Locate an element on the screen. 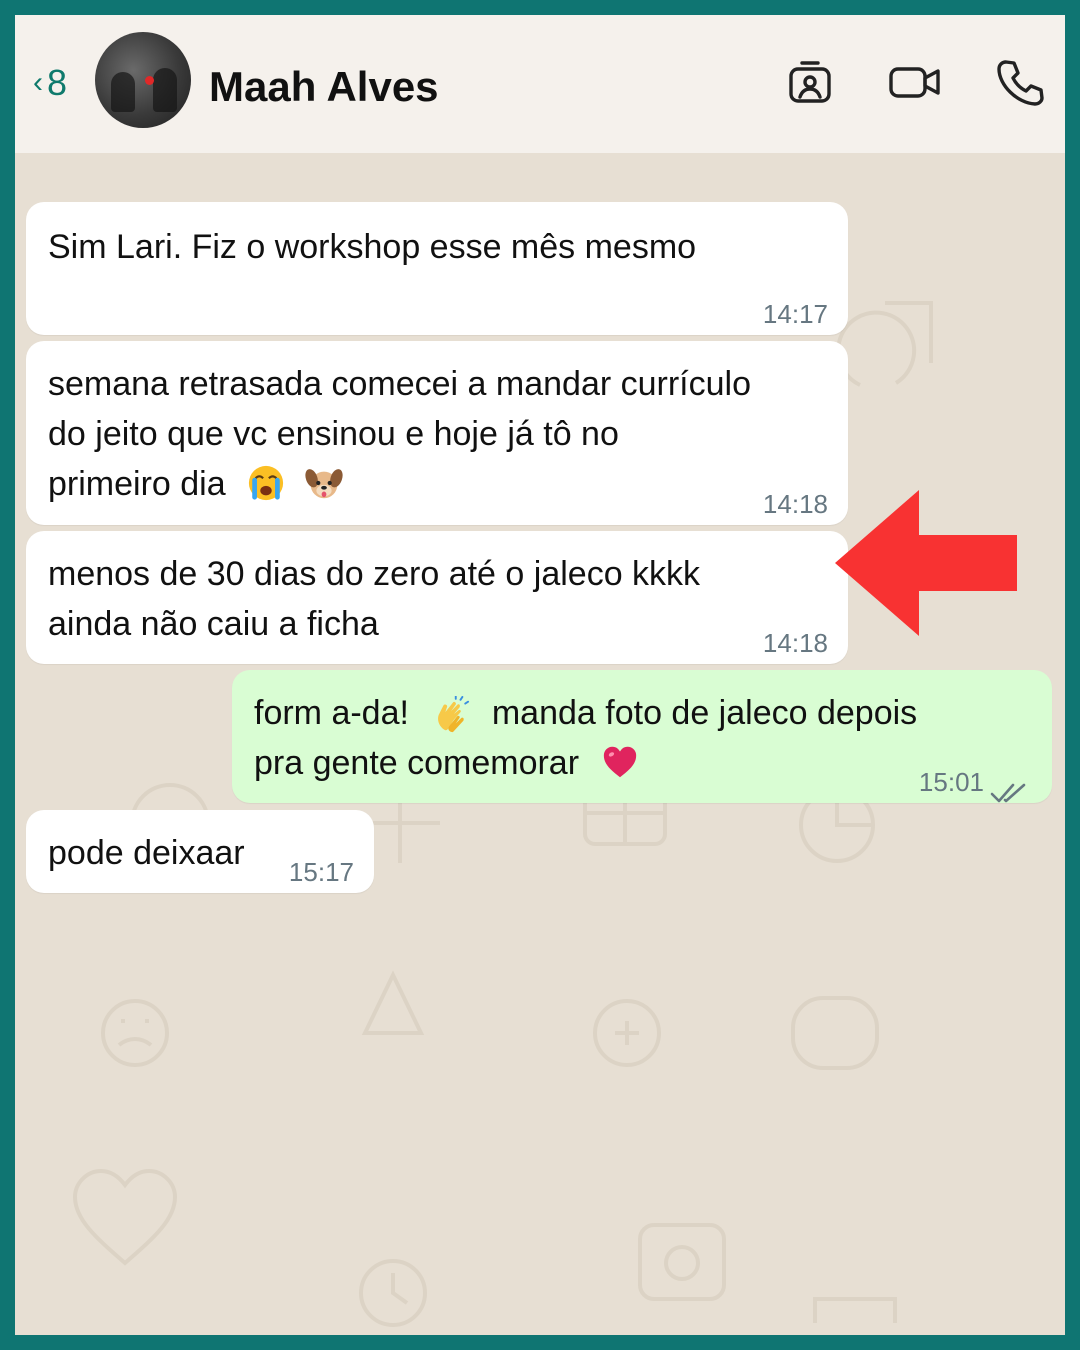 The width and height of the screenshot is (1080, 1350). red-heart-emoji is located at coordinates (620, 762).